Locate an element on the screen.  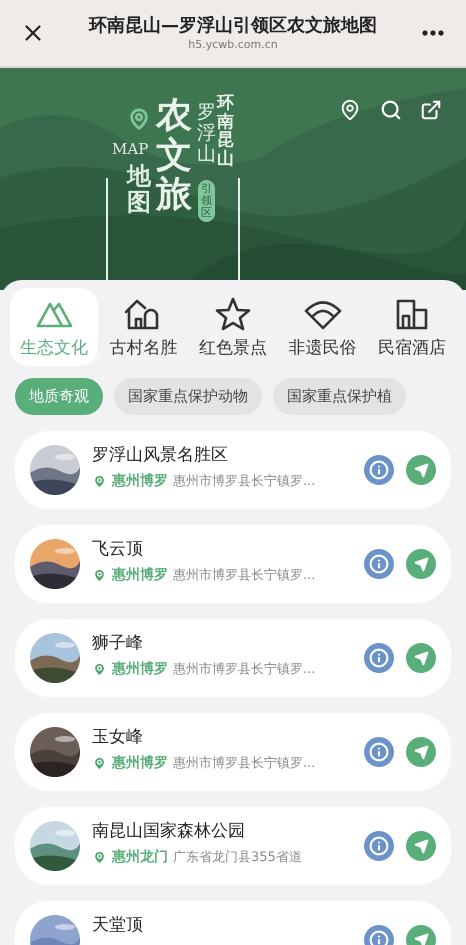
place-name: 天堂顶 is located at coordinates (118, 925).